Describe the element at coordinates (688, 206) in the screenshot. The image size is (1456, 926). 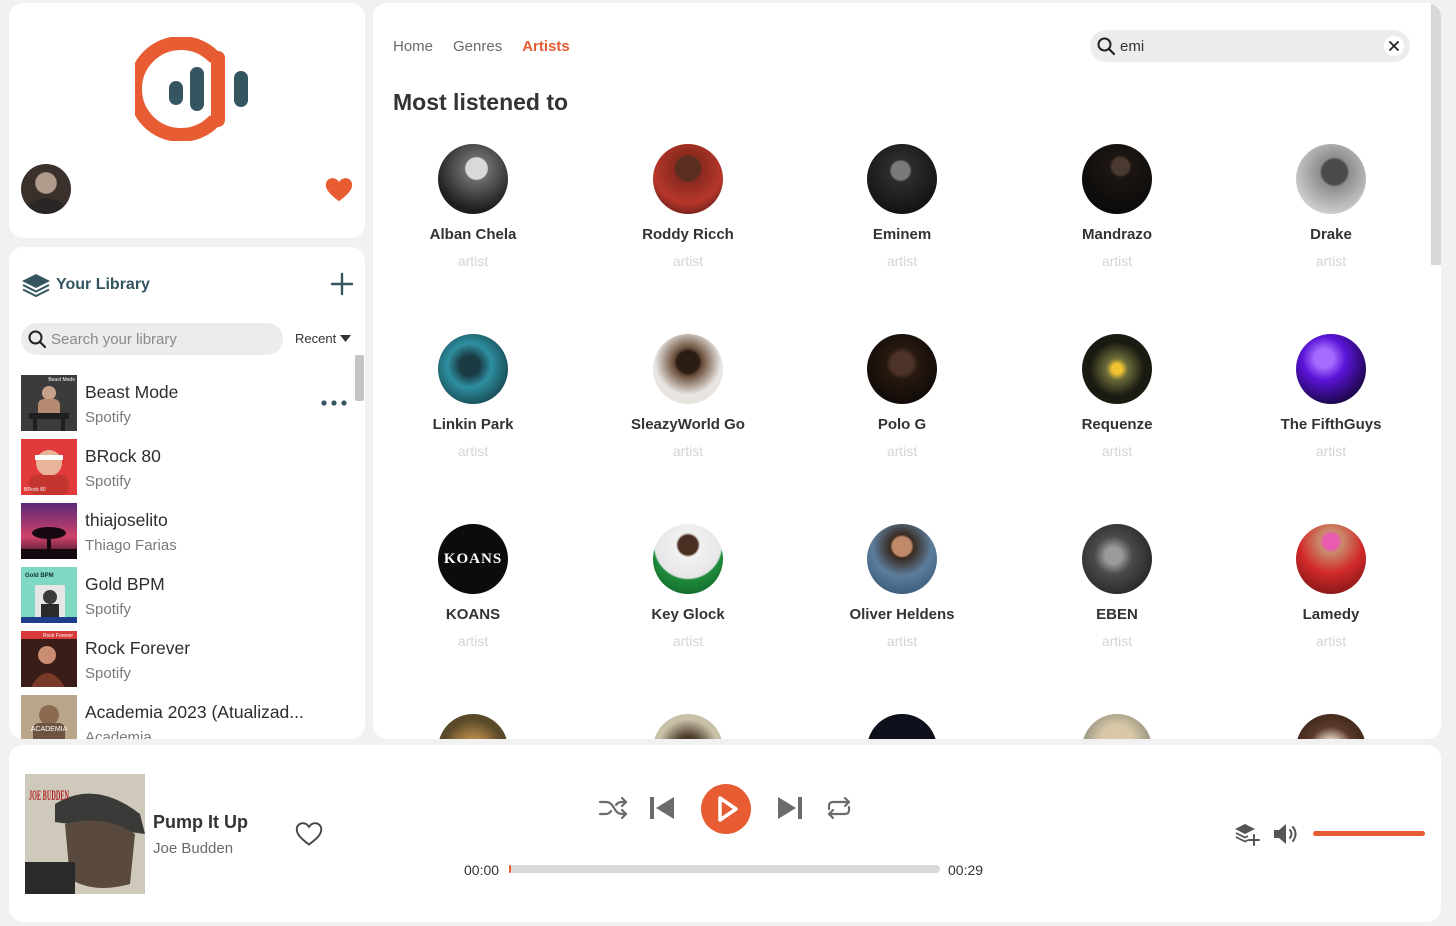
I see `artist-card: Roddy Ricch artist` at that location.